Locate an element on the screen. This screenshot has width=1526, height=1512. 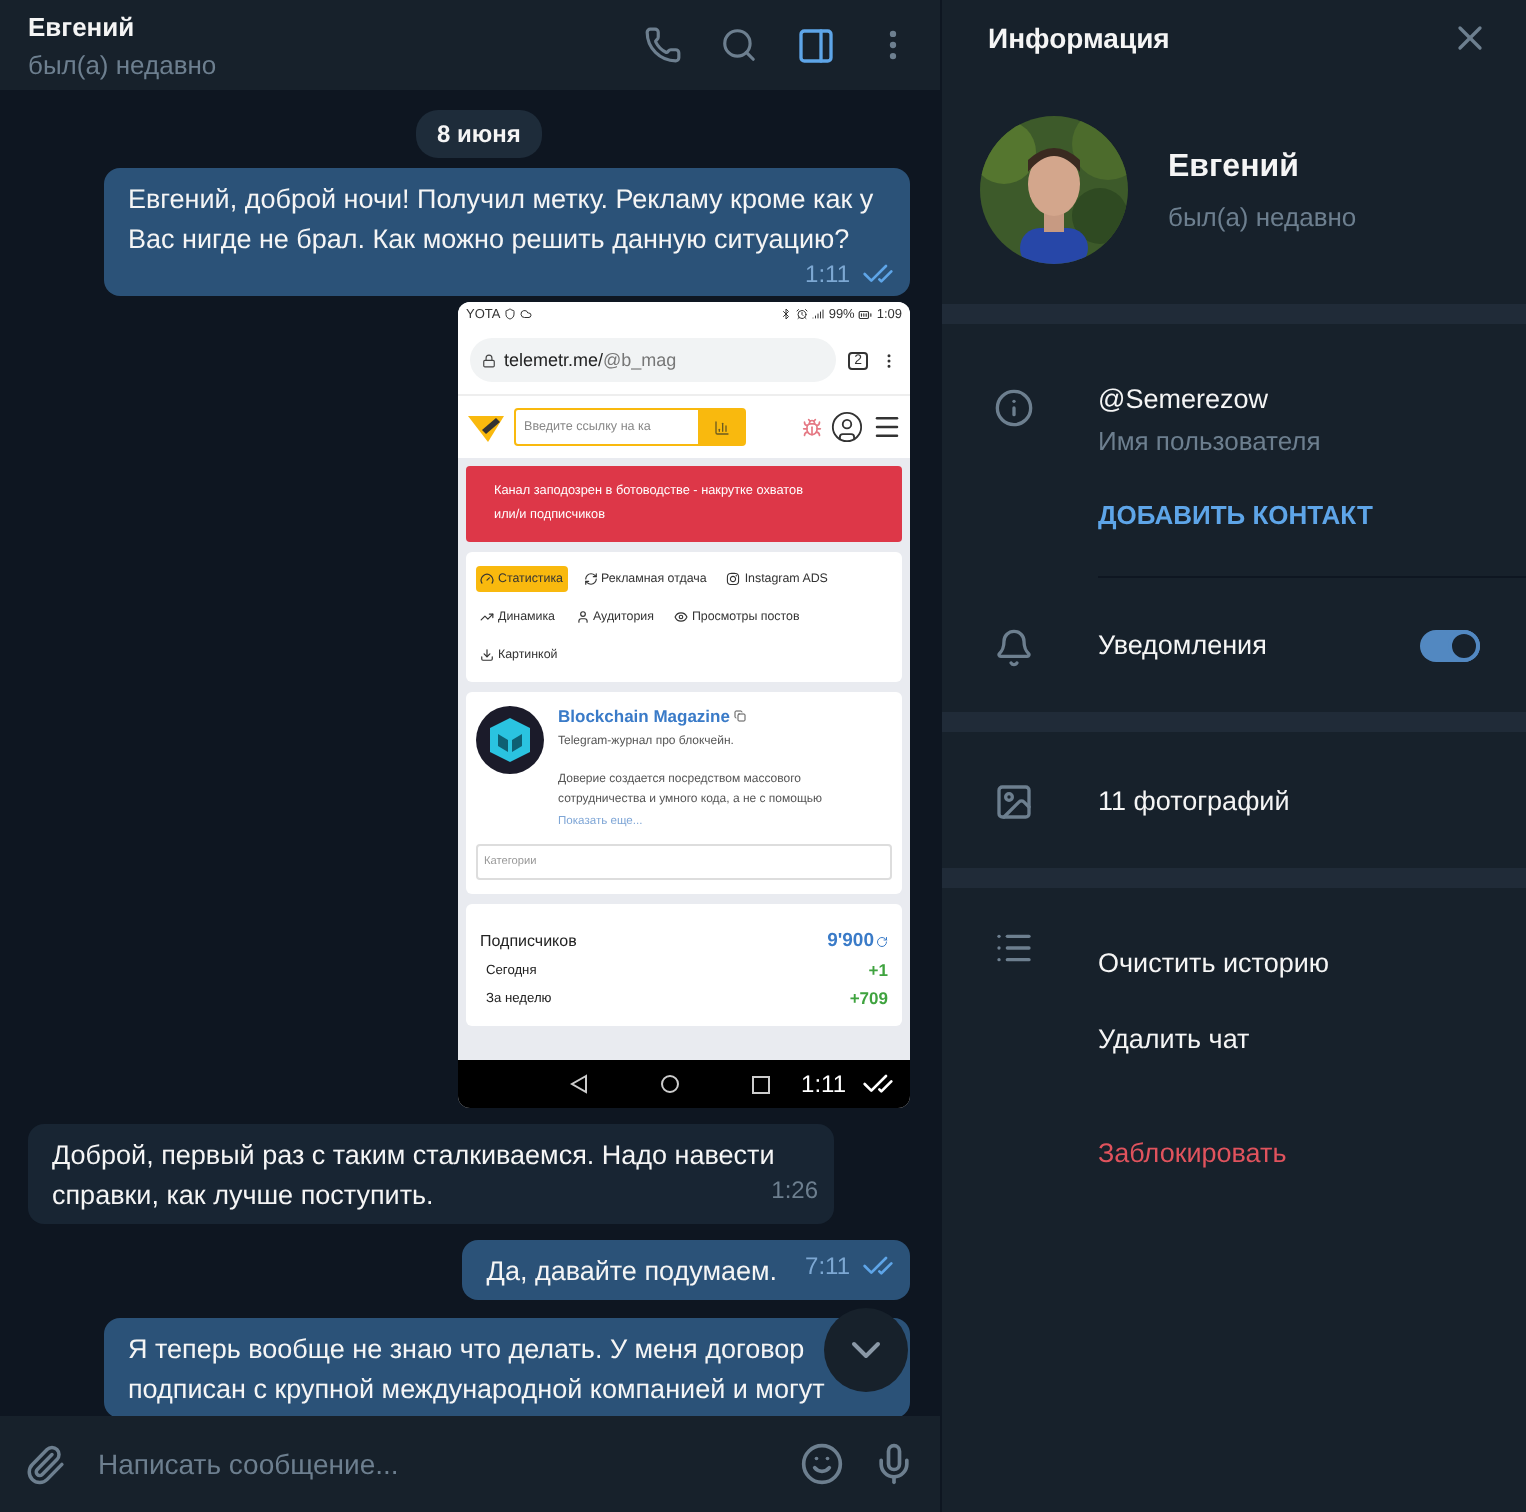
chart-icon is located at coordinates (721, 427).